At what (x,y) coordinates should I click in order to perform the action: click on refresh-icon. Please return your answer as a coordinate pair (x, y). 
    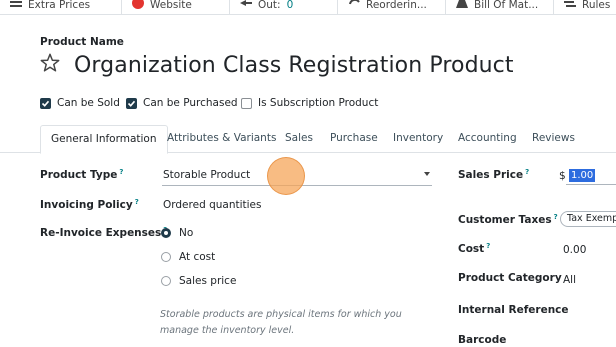
    Looking at the image, I should click on (354, 5).